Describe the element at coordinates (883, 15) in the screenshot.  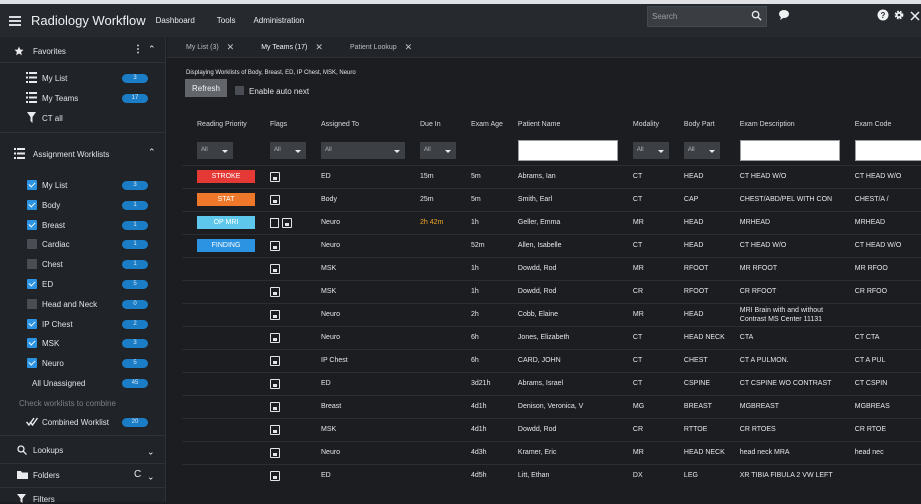
I see `help-icon: ?` at that location.